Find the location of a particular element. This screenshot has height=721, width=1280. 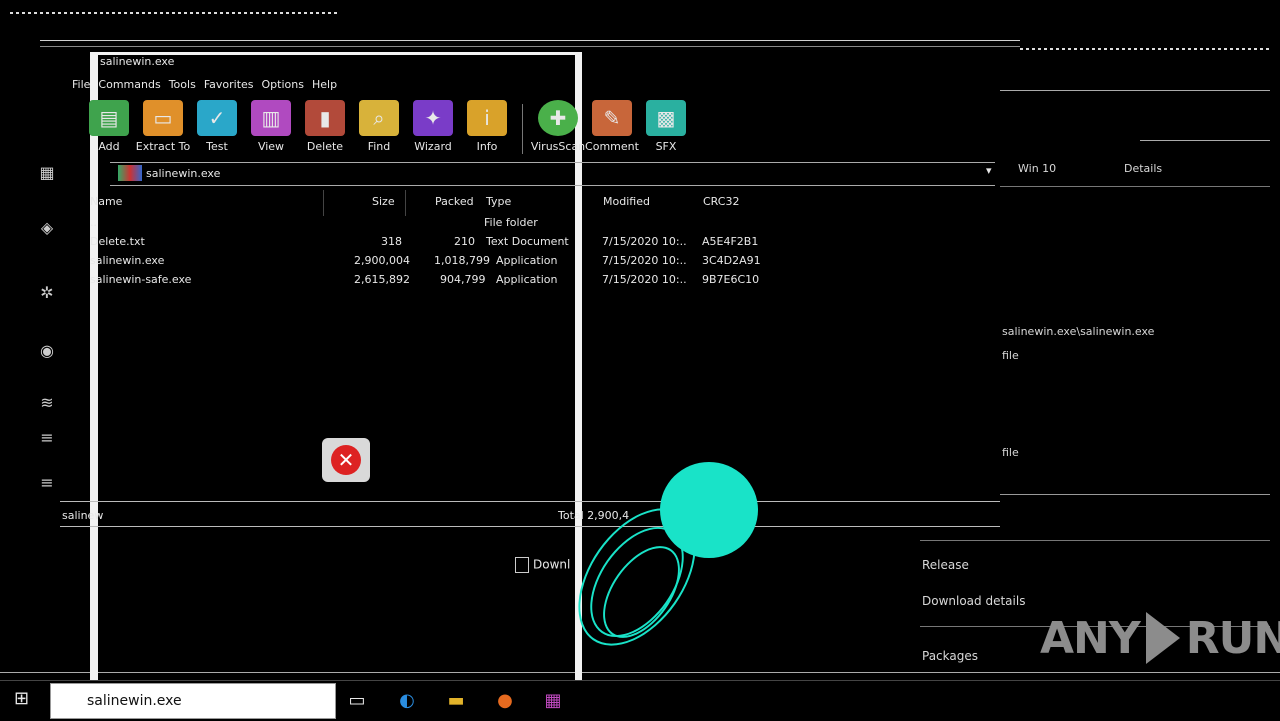

error-x-icon: ✕ is located at coordinates (346, 460).